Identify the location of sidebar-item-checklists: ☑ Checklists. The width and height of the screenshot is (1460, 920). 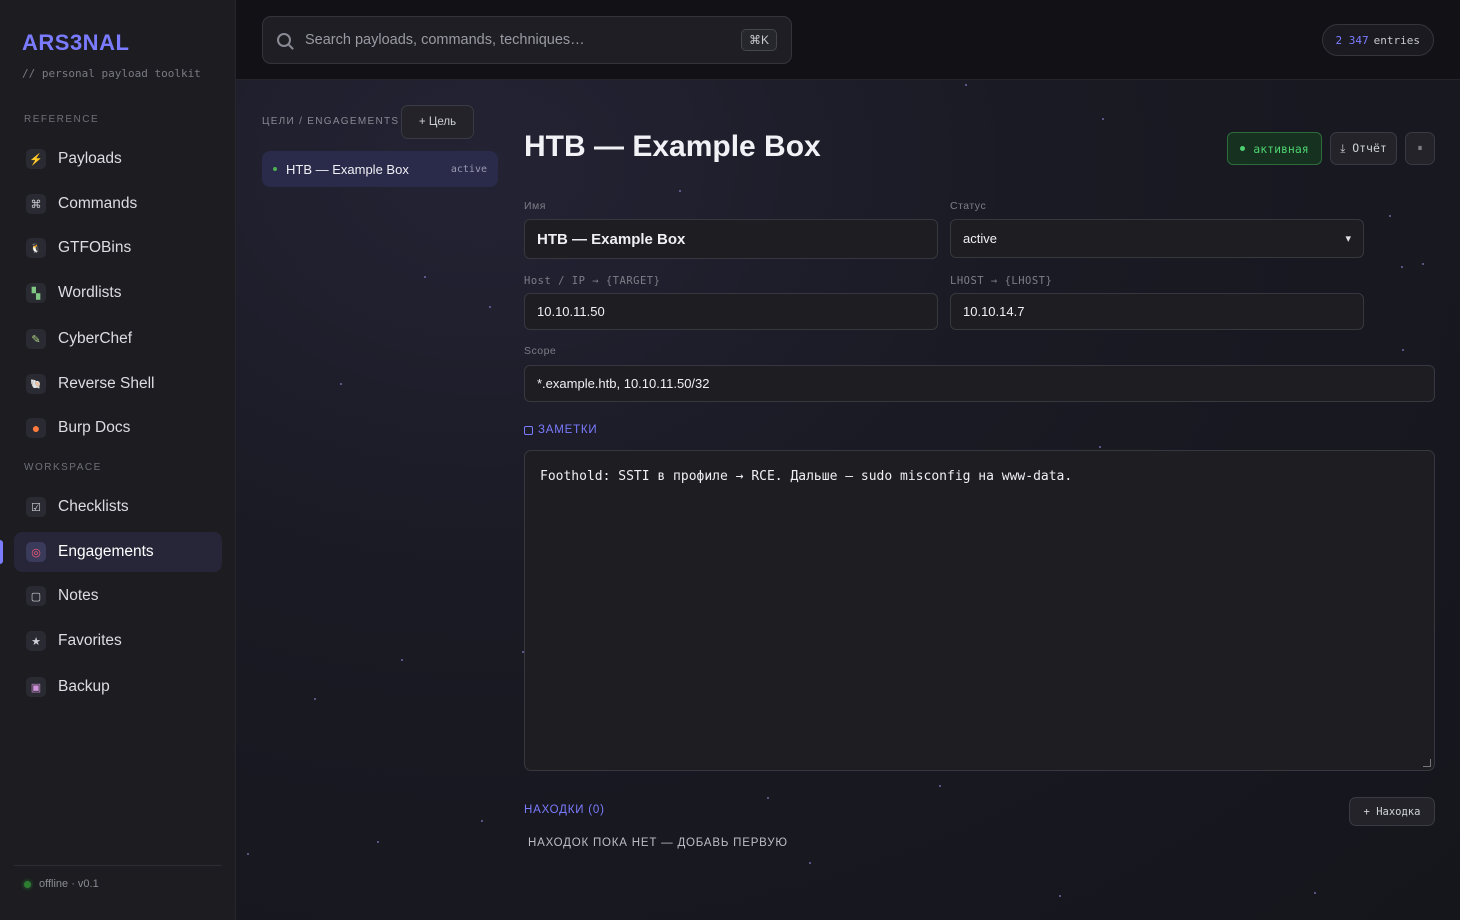
(118, 507).